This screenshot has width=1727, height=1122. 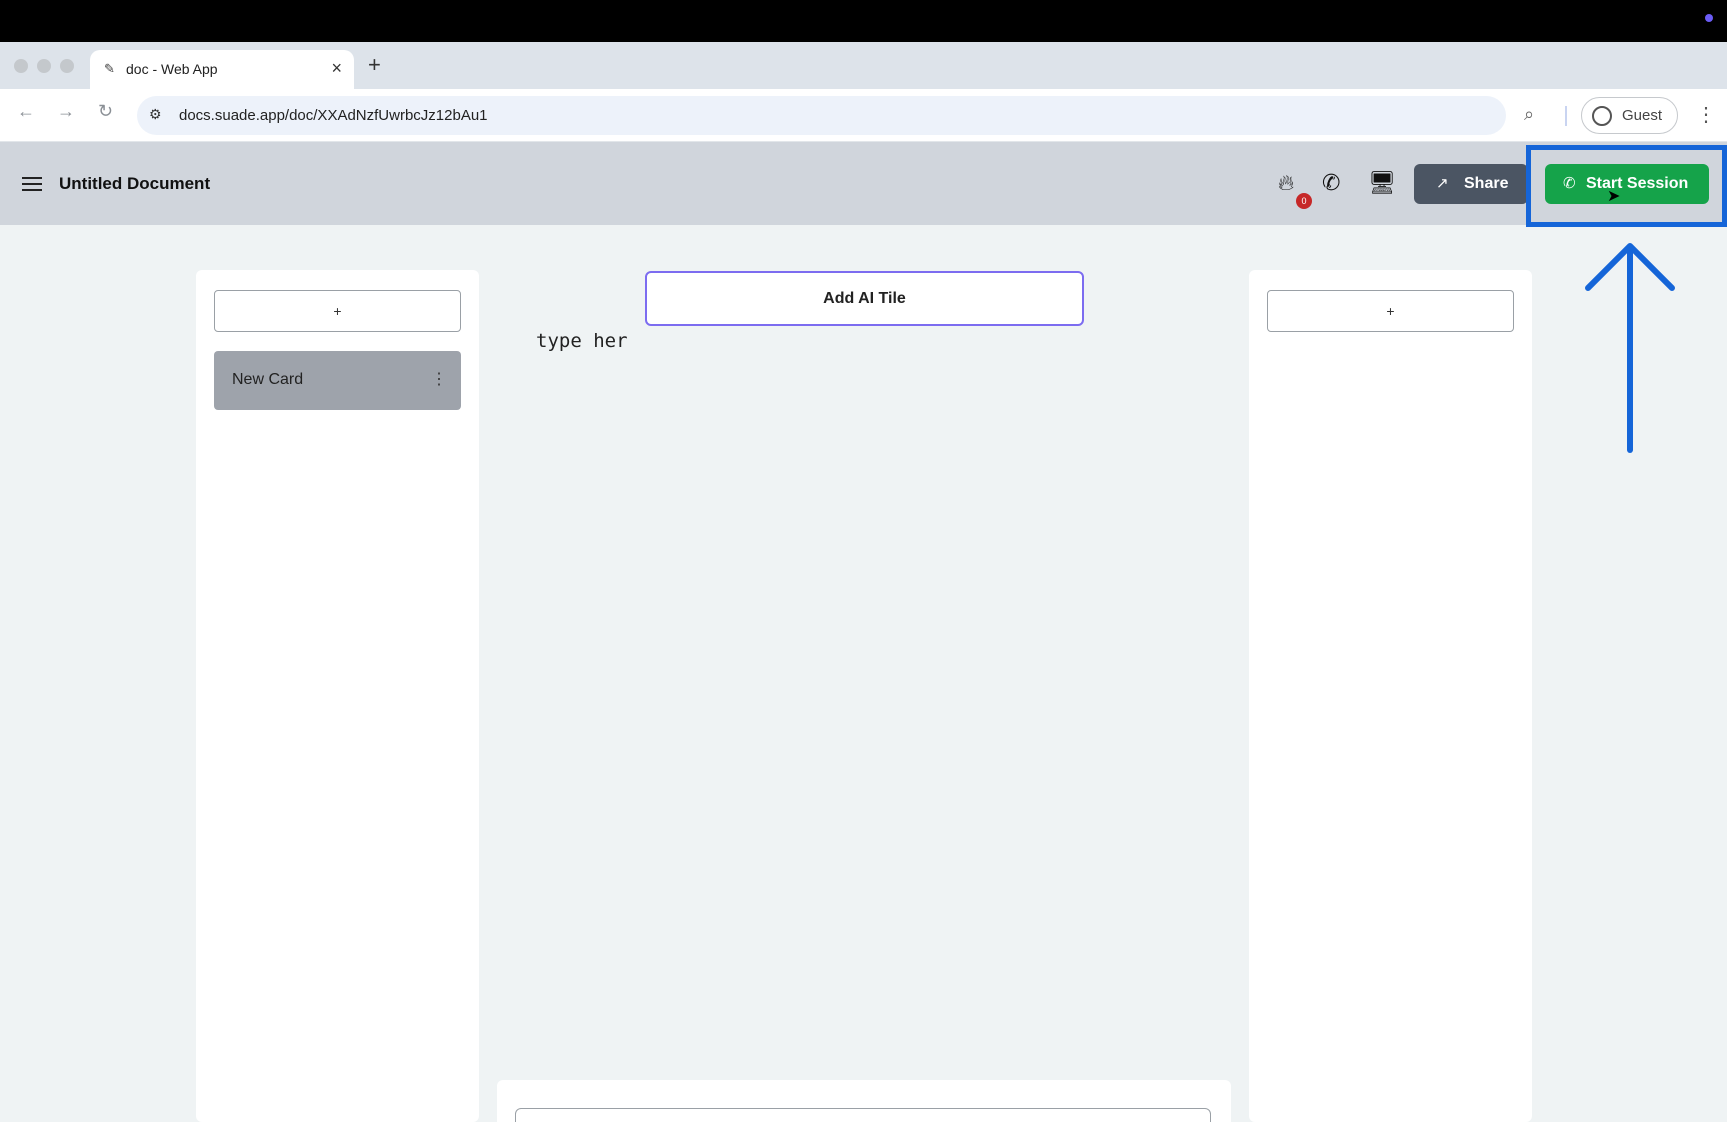 I want to click on site-settings-icon: ⚙, so click(x=155, y=114).